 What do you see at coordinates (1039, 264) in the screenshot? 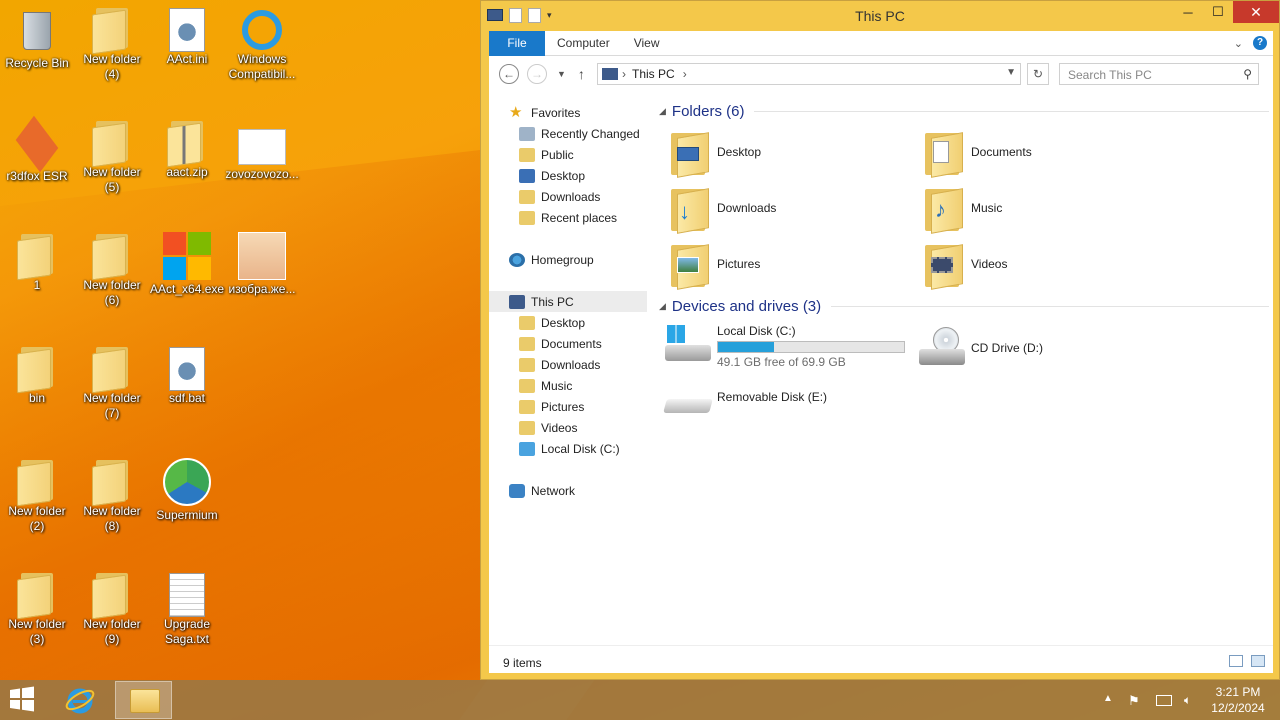
I see `folder-tile: Videos` at bounding box center [1039, 264].